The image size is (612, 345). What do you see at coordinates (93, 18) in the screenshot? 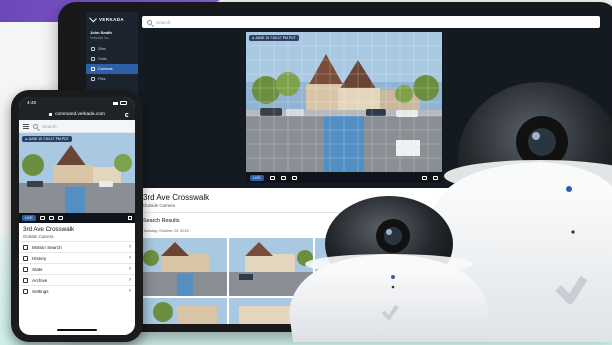
I see `verkada-logo-icon` at bounding box center [93, 18].